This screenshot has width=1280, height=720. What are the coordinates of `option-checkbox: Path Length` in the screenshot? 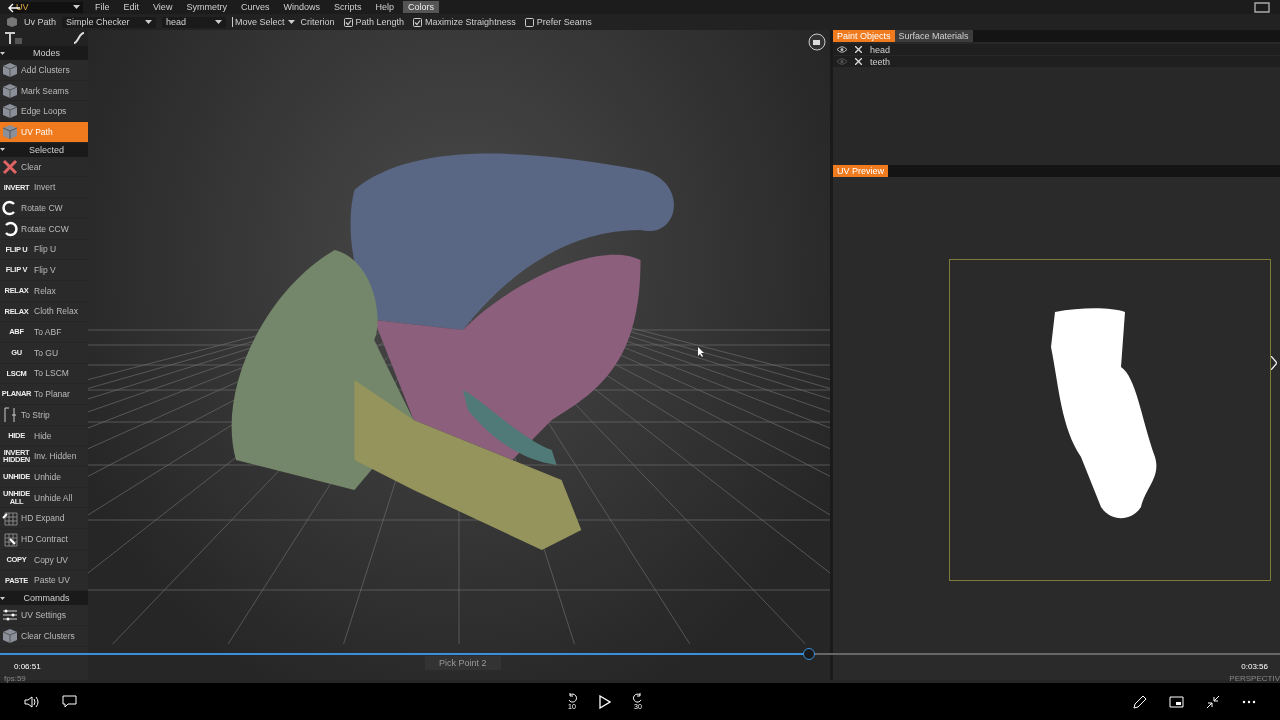 It's located at (374, 22).